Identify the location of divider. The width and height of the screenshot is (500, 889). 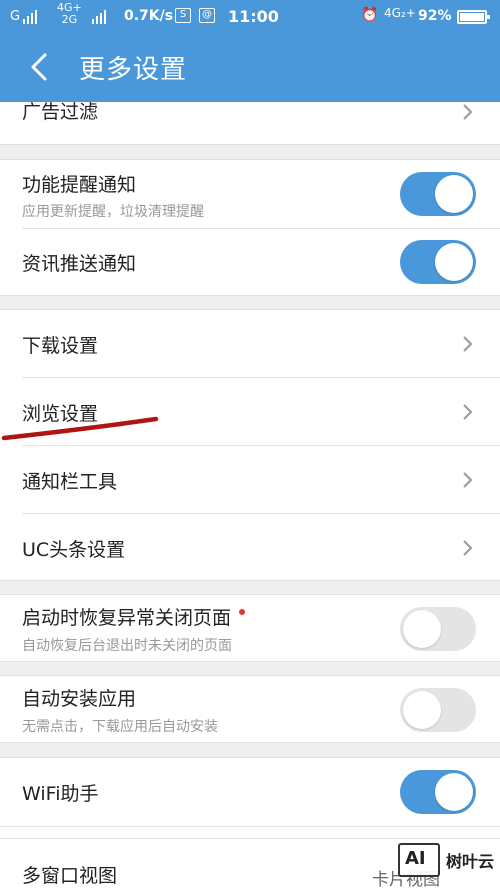
(250, 826).